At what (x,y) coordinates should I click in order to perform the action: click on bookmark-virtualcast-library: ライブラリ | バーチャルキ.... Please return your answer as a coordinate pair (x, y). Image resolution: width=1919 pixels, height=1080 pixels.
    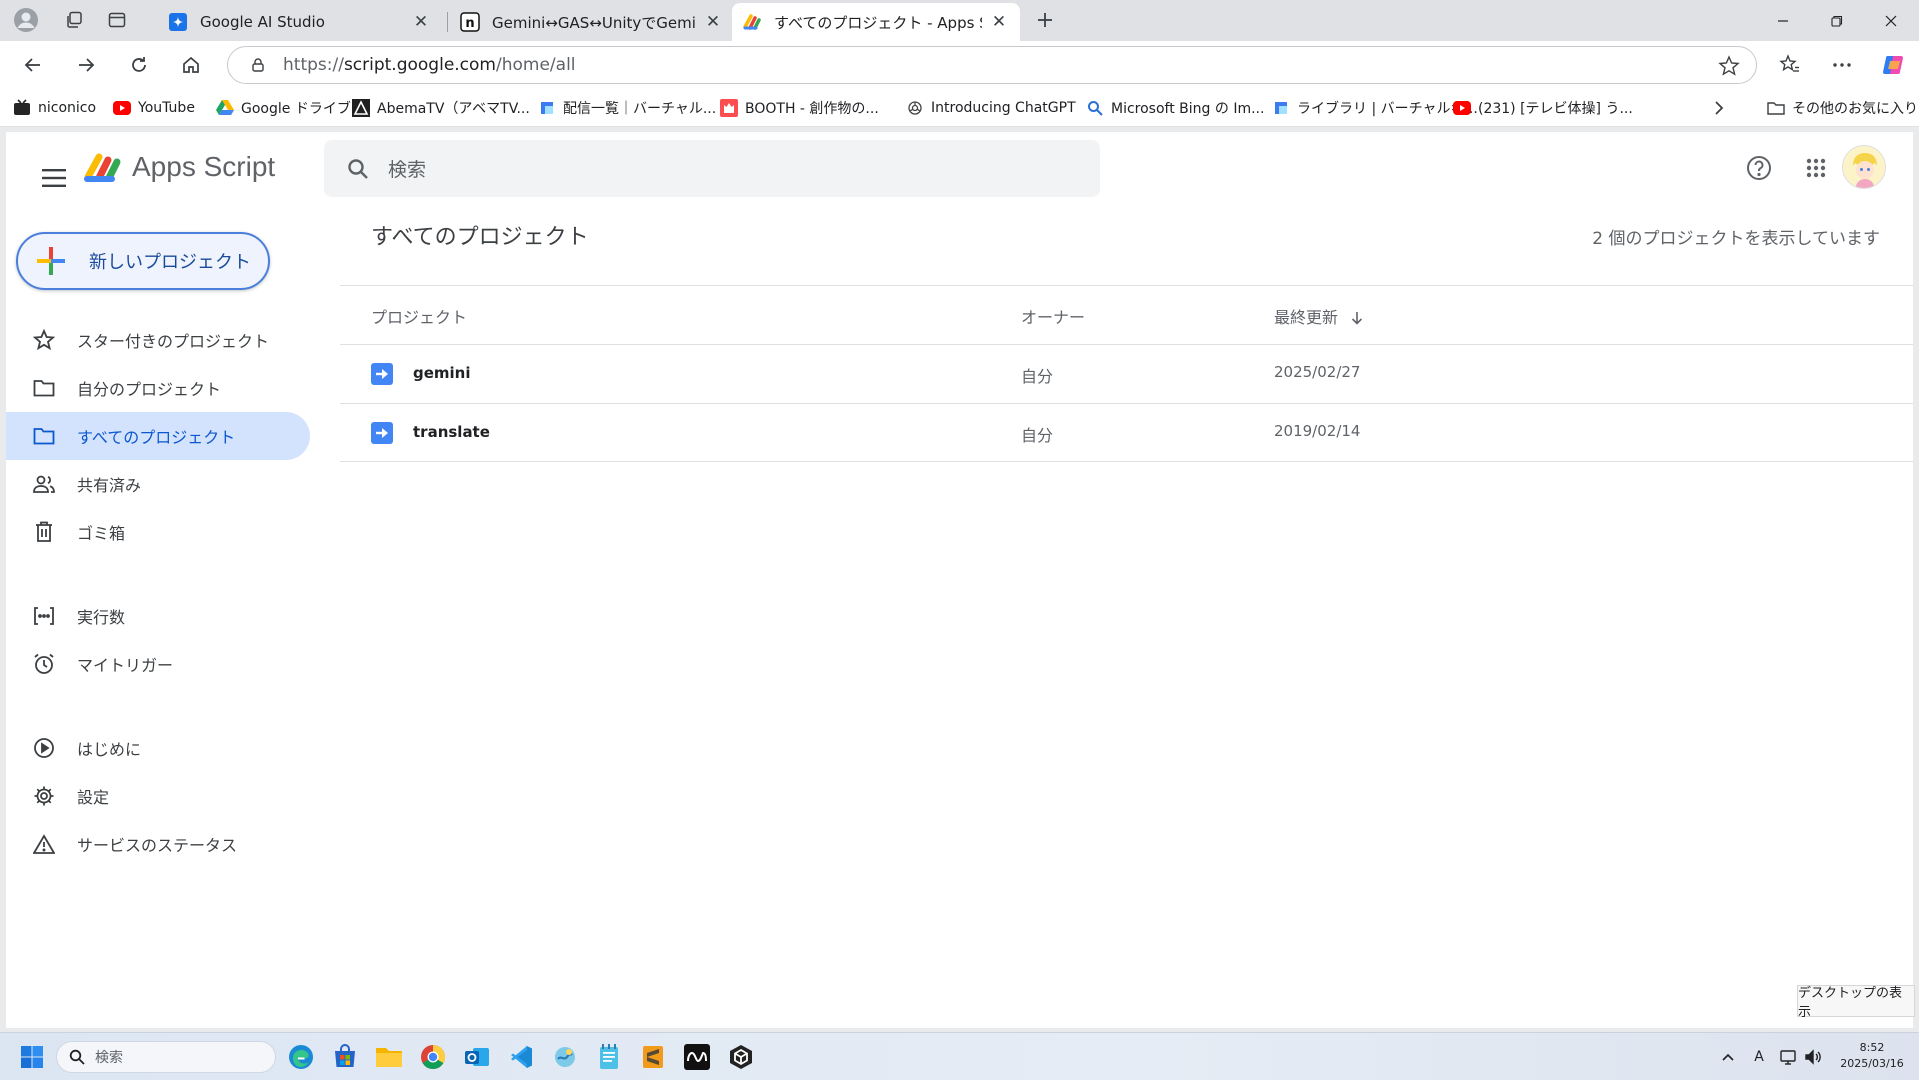
    Looking at the image, I should click on (1375, 108).